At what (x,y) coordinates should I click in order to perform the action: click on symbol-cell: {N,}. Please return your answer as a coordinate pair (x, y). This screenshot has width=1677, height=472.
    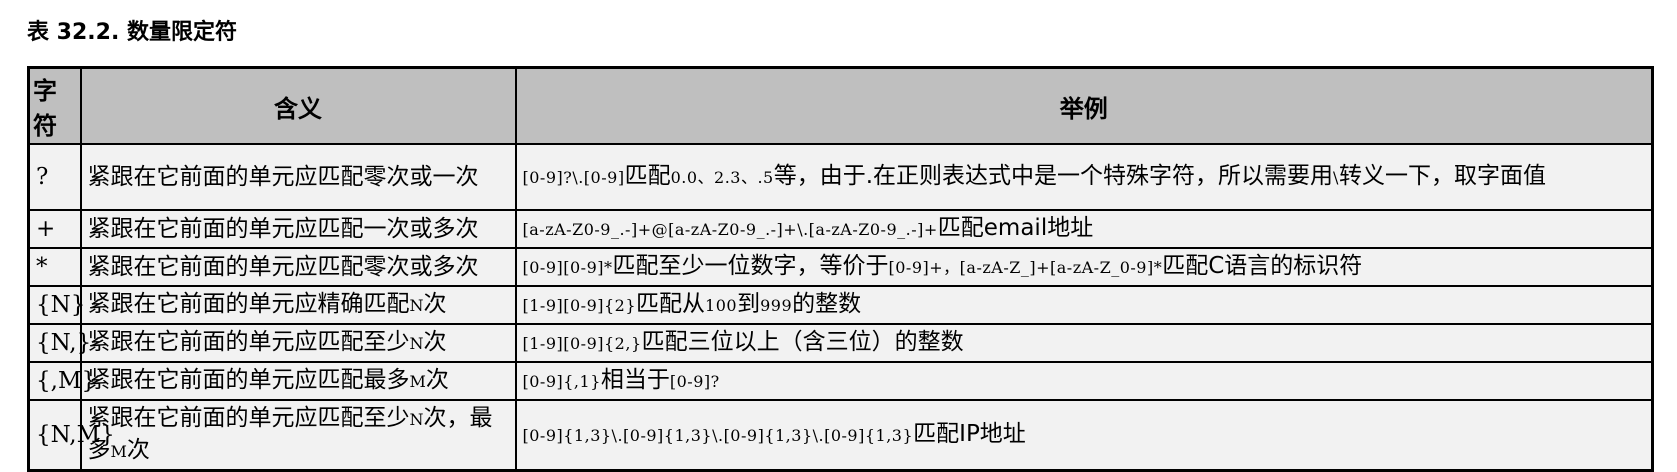
    Looking at the image, I should click on (59, 343).